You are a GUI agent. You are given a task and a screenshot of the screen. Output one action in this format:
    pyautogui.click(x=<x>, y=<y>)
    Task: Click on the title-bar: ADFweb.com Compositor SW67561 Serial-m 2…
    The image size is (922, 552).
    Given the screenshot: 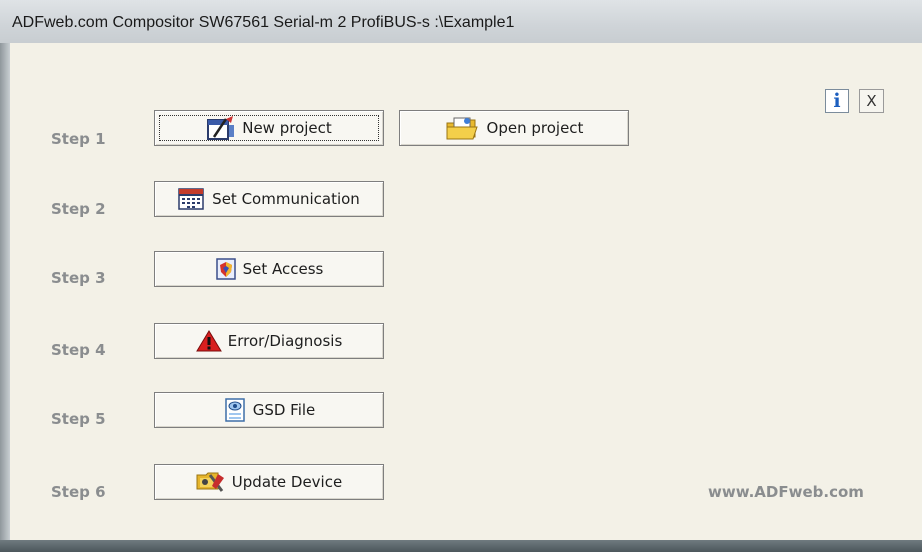 What is the action you would take?
    pyautogui.click(x=461, y=22)
    